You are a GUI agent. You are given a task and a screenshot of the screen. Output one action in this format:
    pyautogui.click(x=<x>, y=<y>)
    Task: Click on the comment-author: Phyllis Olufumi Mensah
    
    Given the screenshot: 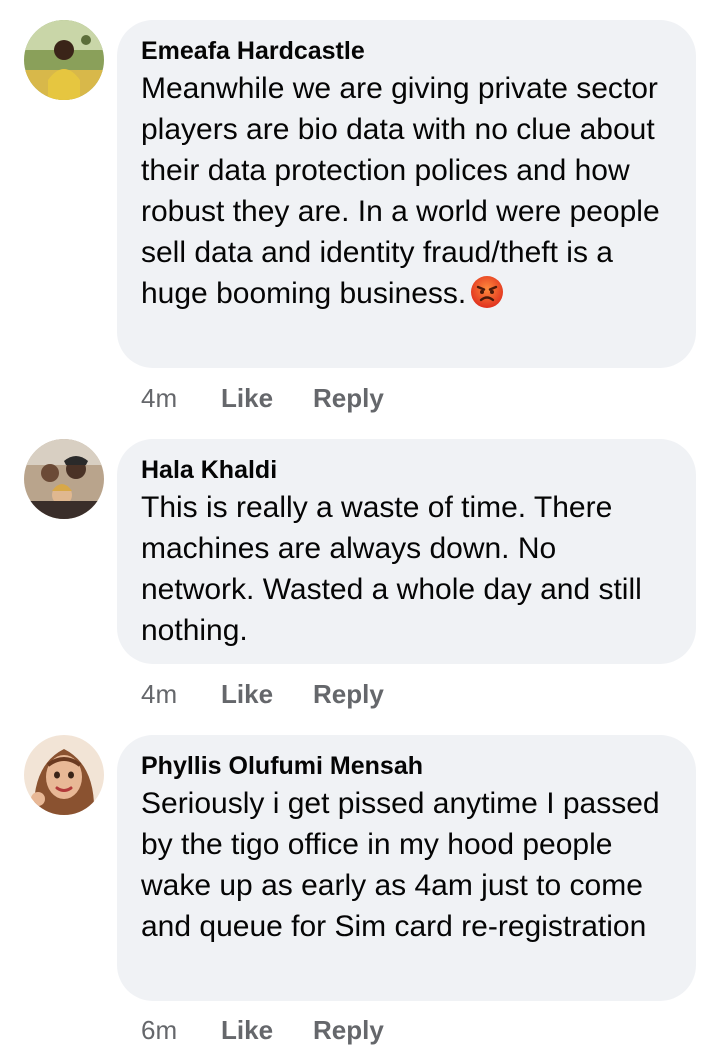 What is the action you would take?
    pyautogui.click(x=406, y=766)
    